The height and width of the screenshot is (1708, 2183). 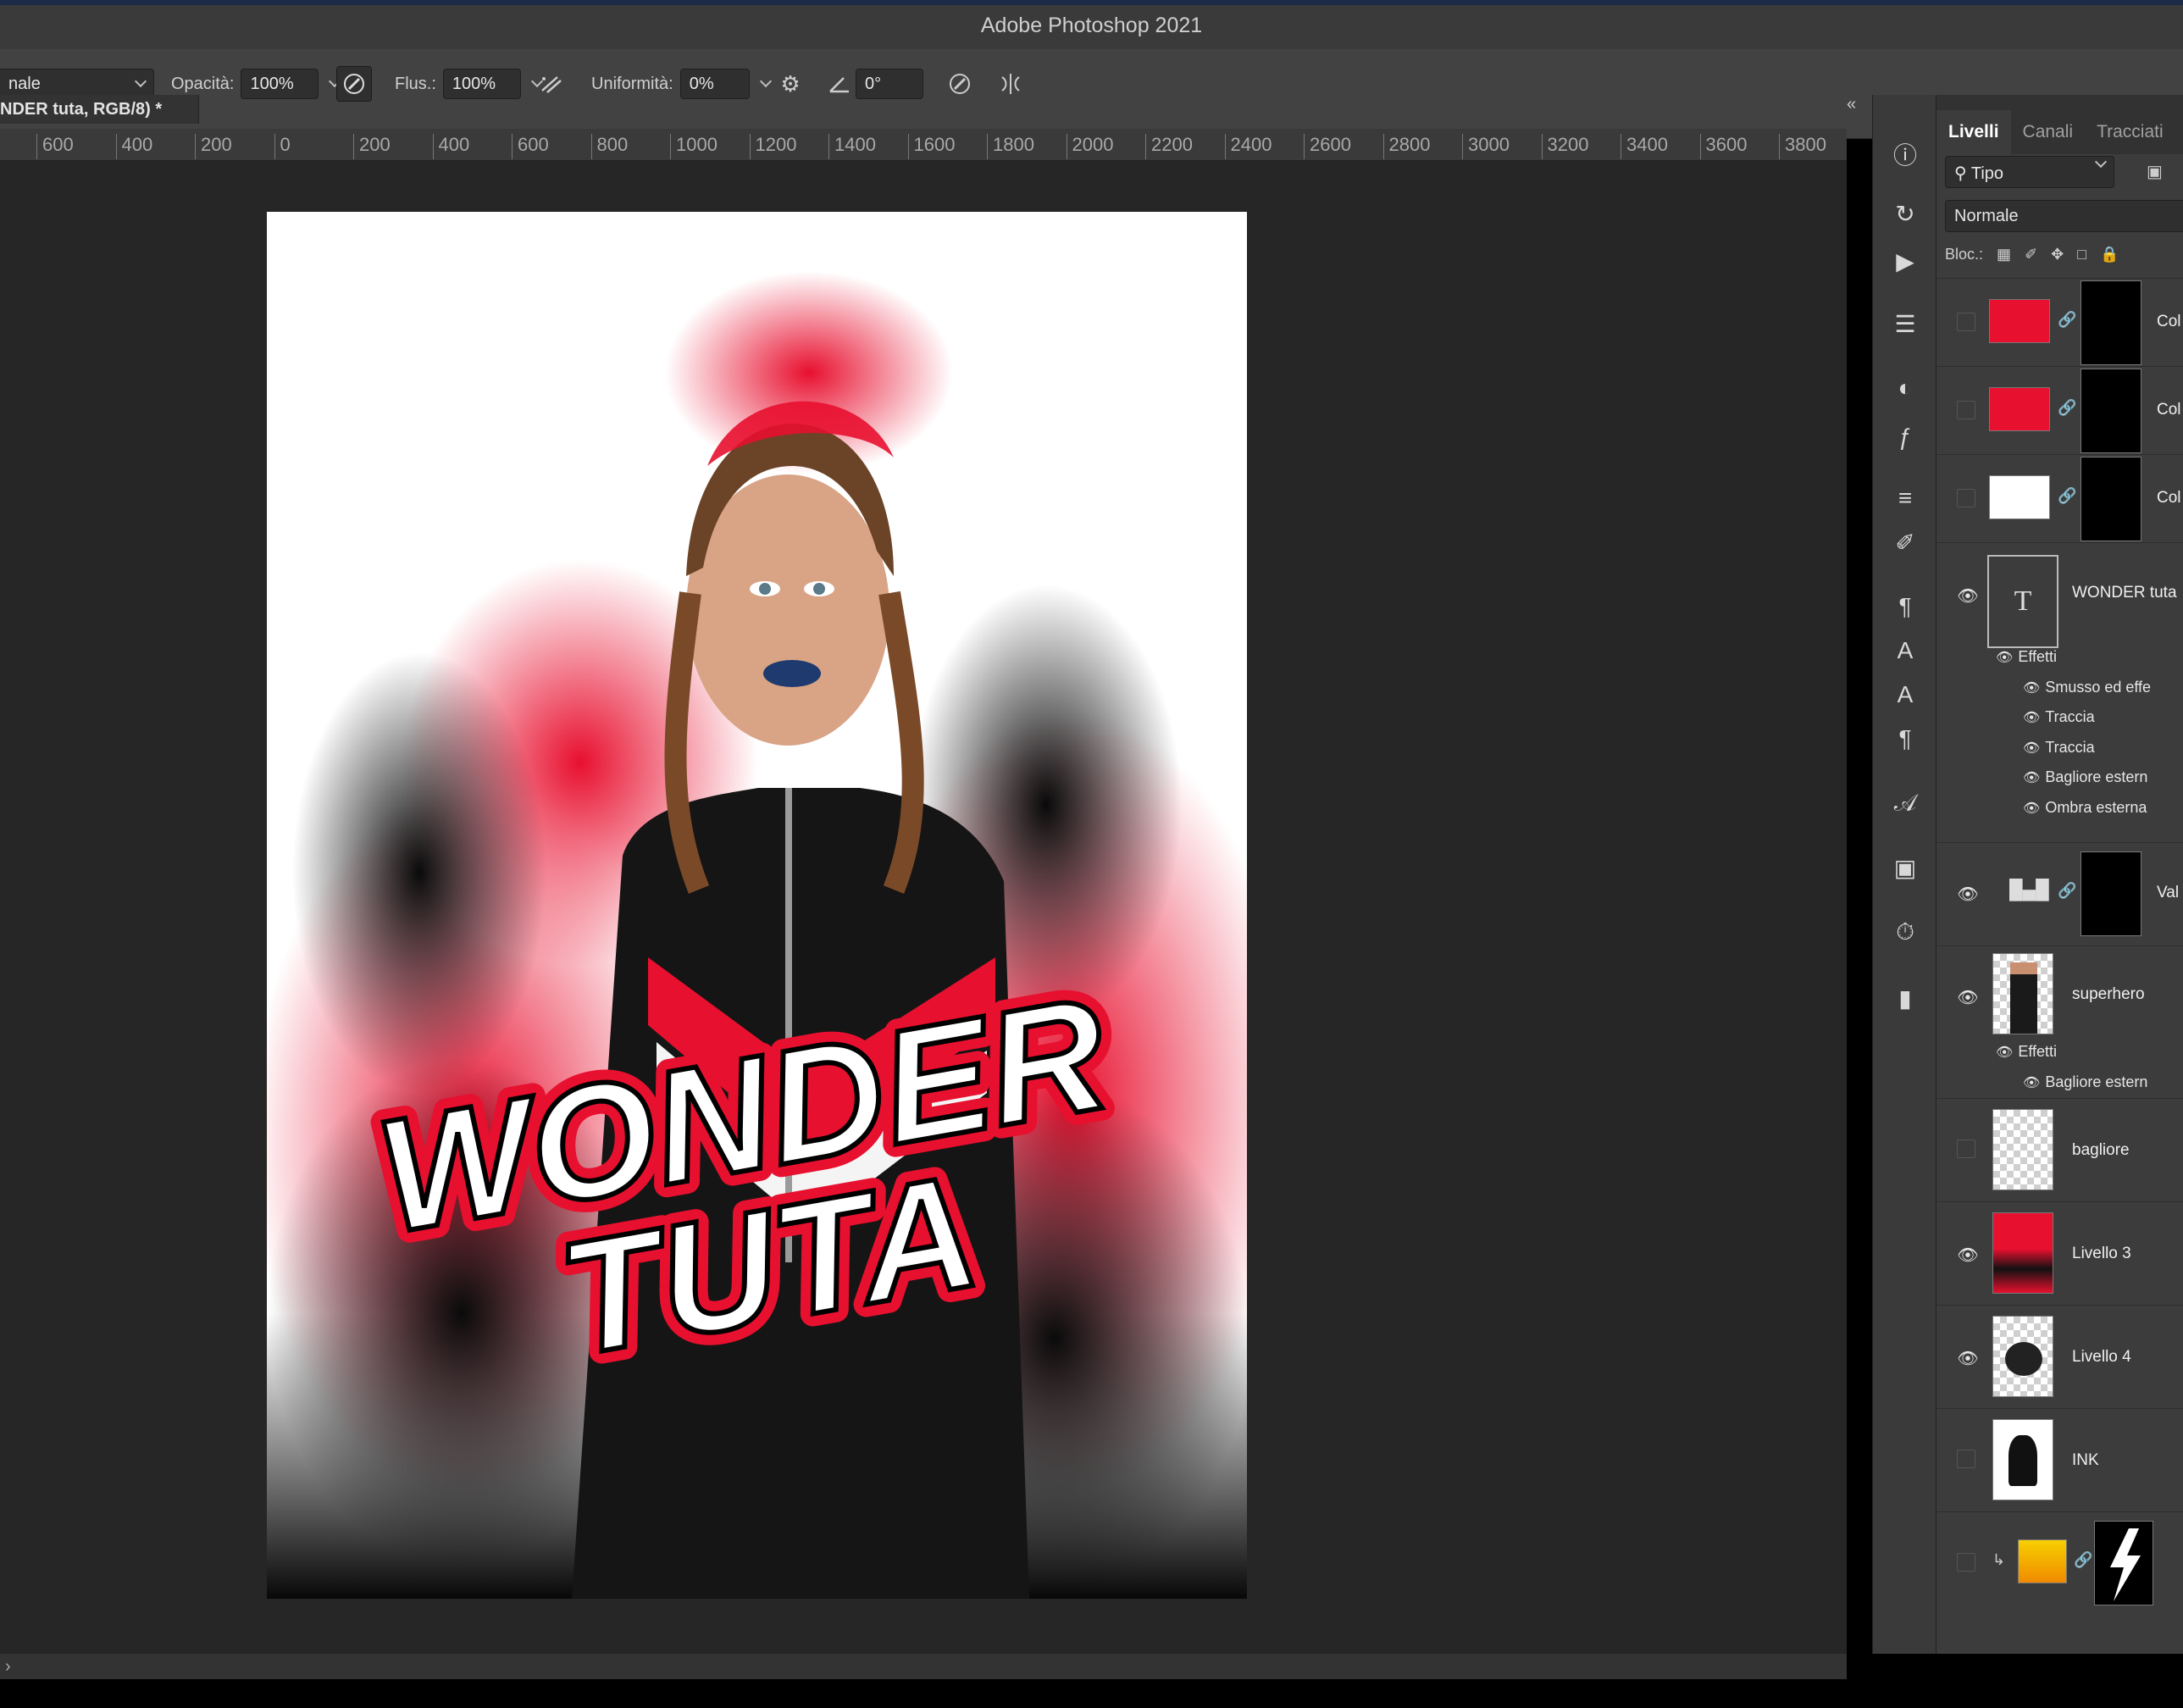 I want to click on flow-input: 100%, so click(x=481, y=84).